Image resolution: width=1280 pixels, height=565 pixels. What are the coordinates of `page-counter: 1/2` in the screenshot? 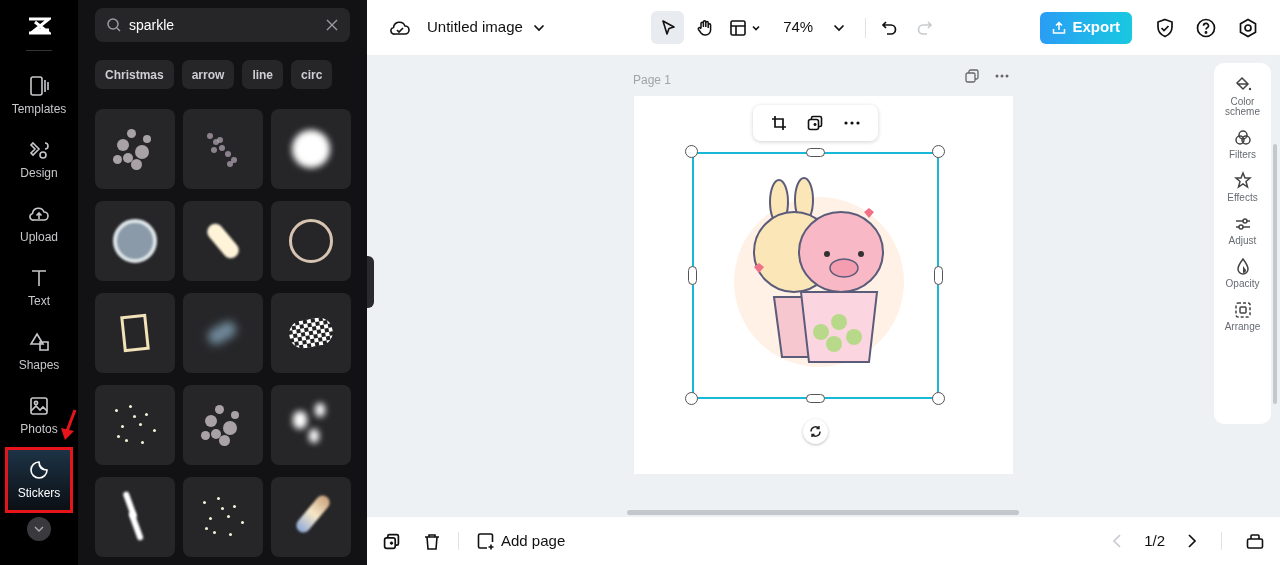 It's located at (1154, 540).